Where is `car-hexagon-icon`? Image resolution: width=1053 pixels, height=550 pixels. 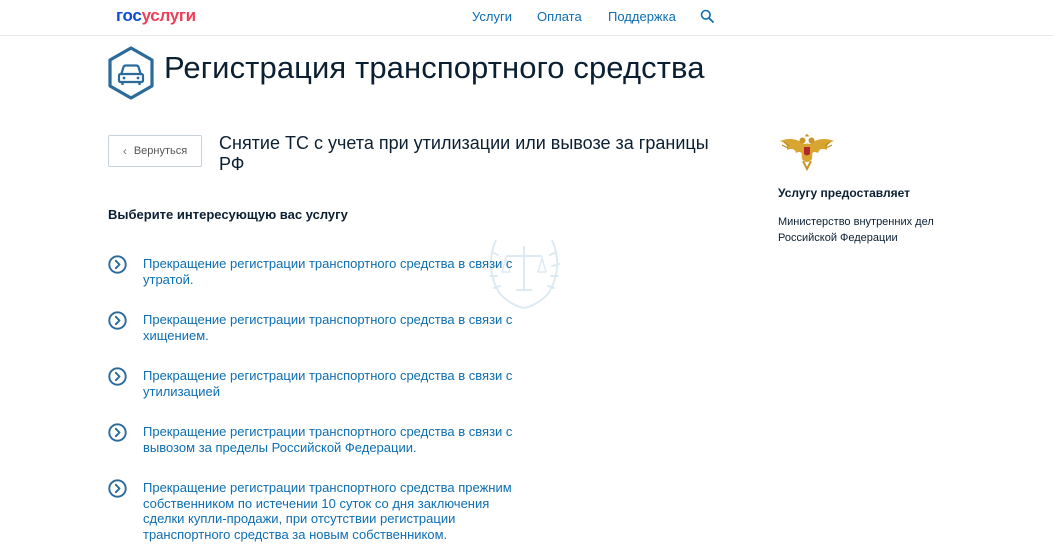 car-hexagon-icon is located at coordinates (131, 73).